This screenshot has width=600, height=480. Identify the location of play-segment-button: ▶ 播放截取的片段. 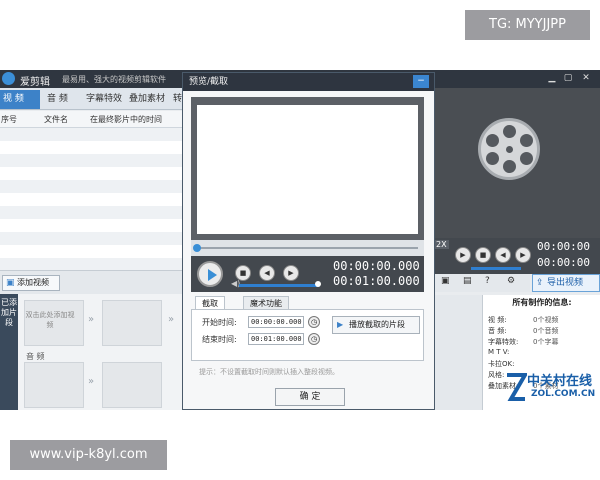
(376, 325).